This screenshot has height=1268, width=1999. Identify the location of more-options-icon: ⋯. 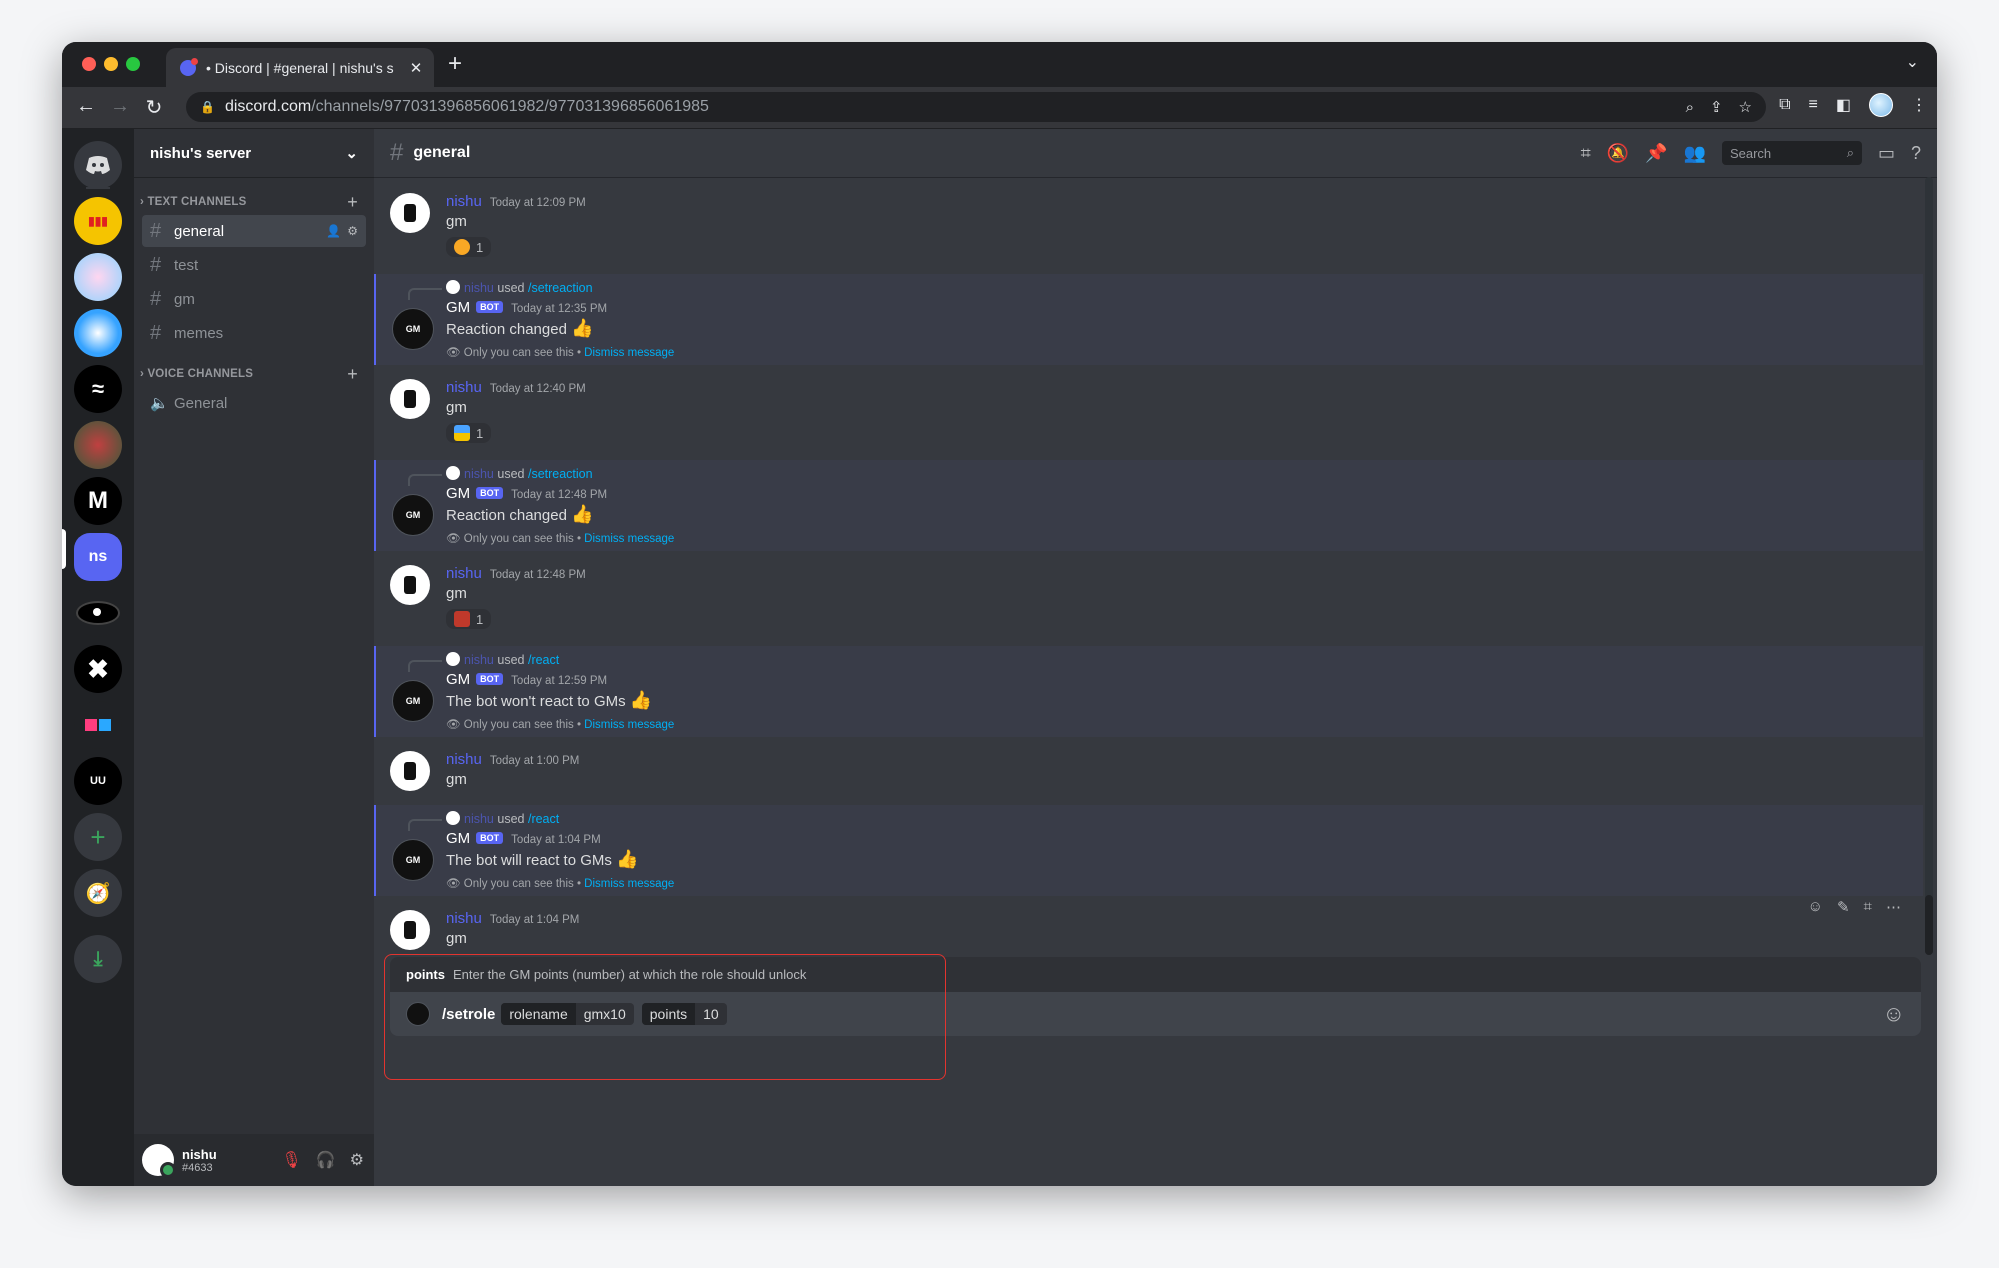
(1893, 907).